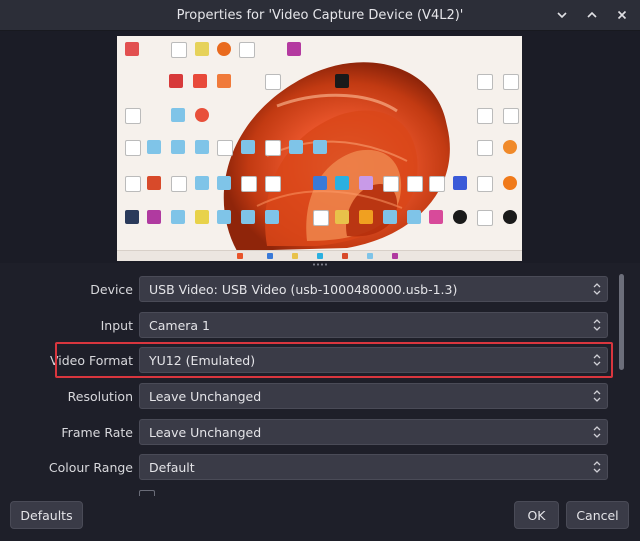  Describe the element at coordinates (373, 325) in the screenshot. I see `input-select: Camera 1` at that location.